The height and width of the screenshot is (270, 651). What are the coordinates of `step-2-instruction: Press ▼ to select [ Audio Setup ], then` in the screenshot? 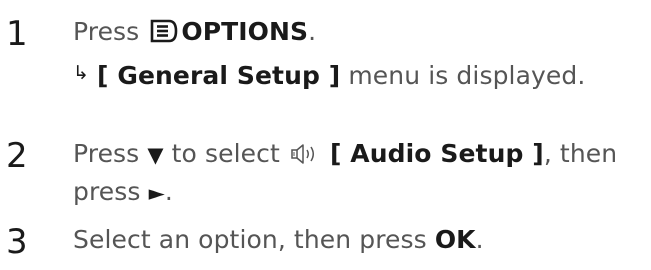 It's located at (345, 155).